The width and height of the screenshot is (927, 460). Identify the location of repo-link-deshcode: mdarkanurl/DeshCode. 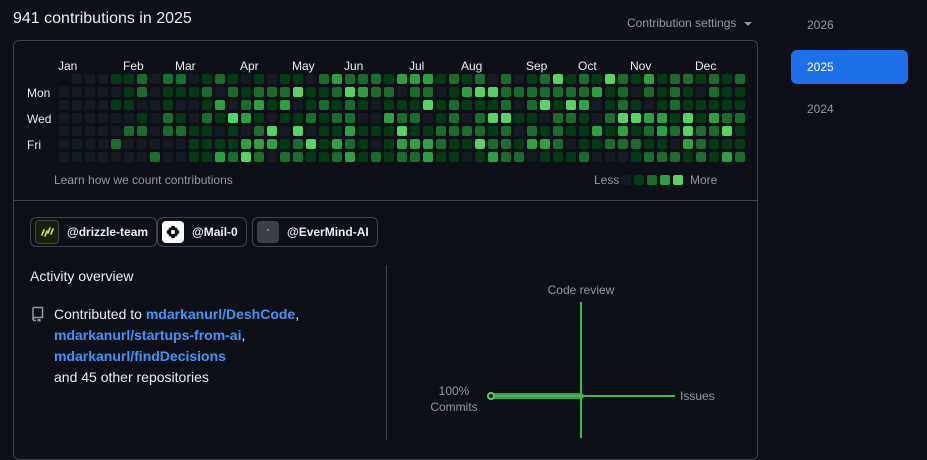
(220, 314).